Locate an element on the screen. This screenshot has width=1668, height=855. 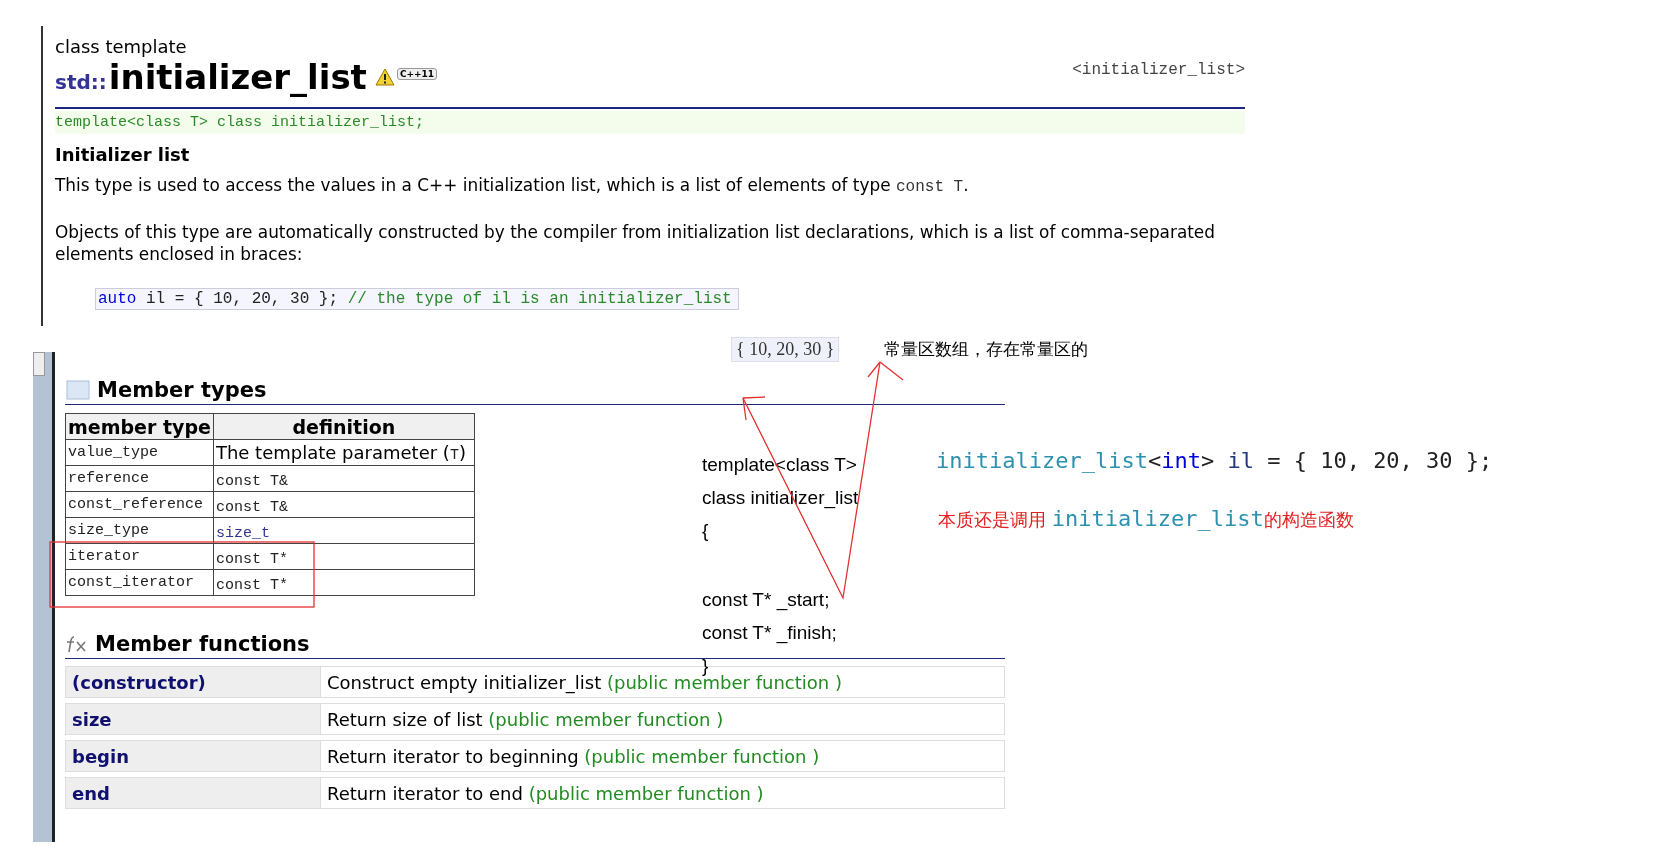
kind-label: class template is located at coordinates (121, 46).